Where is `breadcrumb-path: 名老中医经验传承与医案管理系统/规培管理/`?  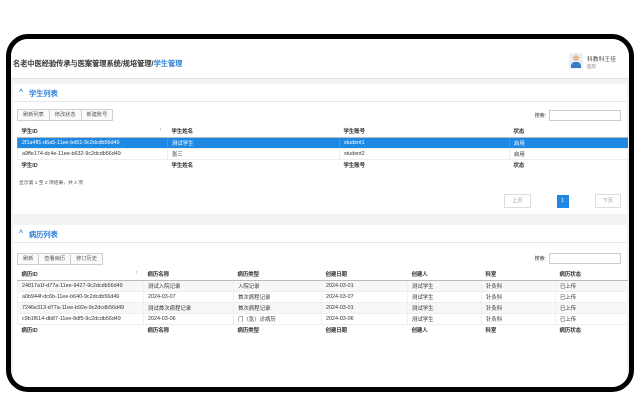
breadcrumb-path: 名老中医经验传承与医案管理系统/规培管理/ is located at coordinates (83, 63).